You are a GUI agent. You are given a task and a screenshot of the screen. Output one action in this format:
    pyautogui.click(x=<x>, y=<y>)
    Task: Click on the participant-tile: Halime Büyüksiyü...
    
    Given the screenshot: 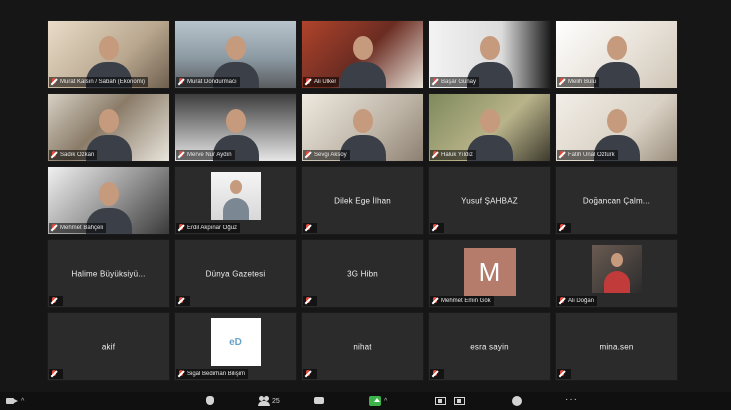 What is the action you would take?
    pyautogui.click(x=108, y=273)
    